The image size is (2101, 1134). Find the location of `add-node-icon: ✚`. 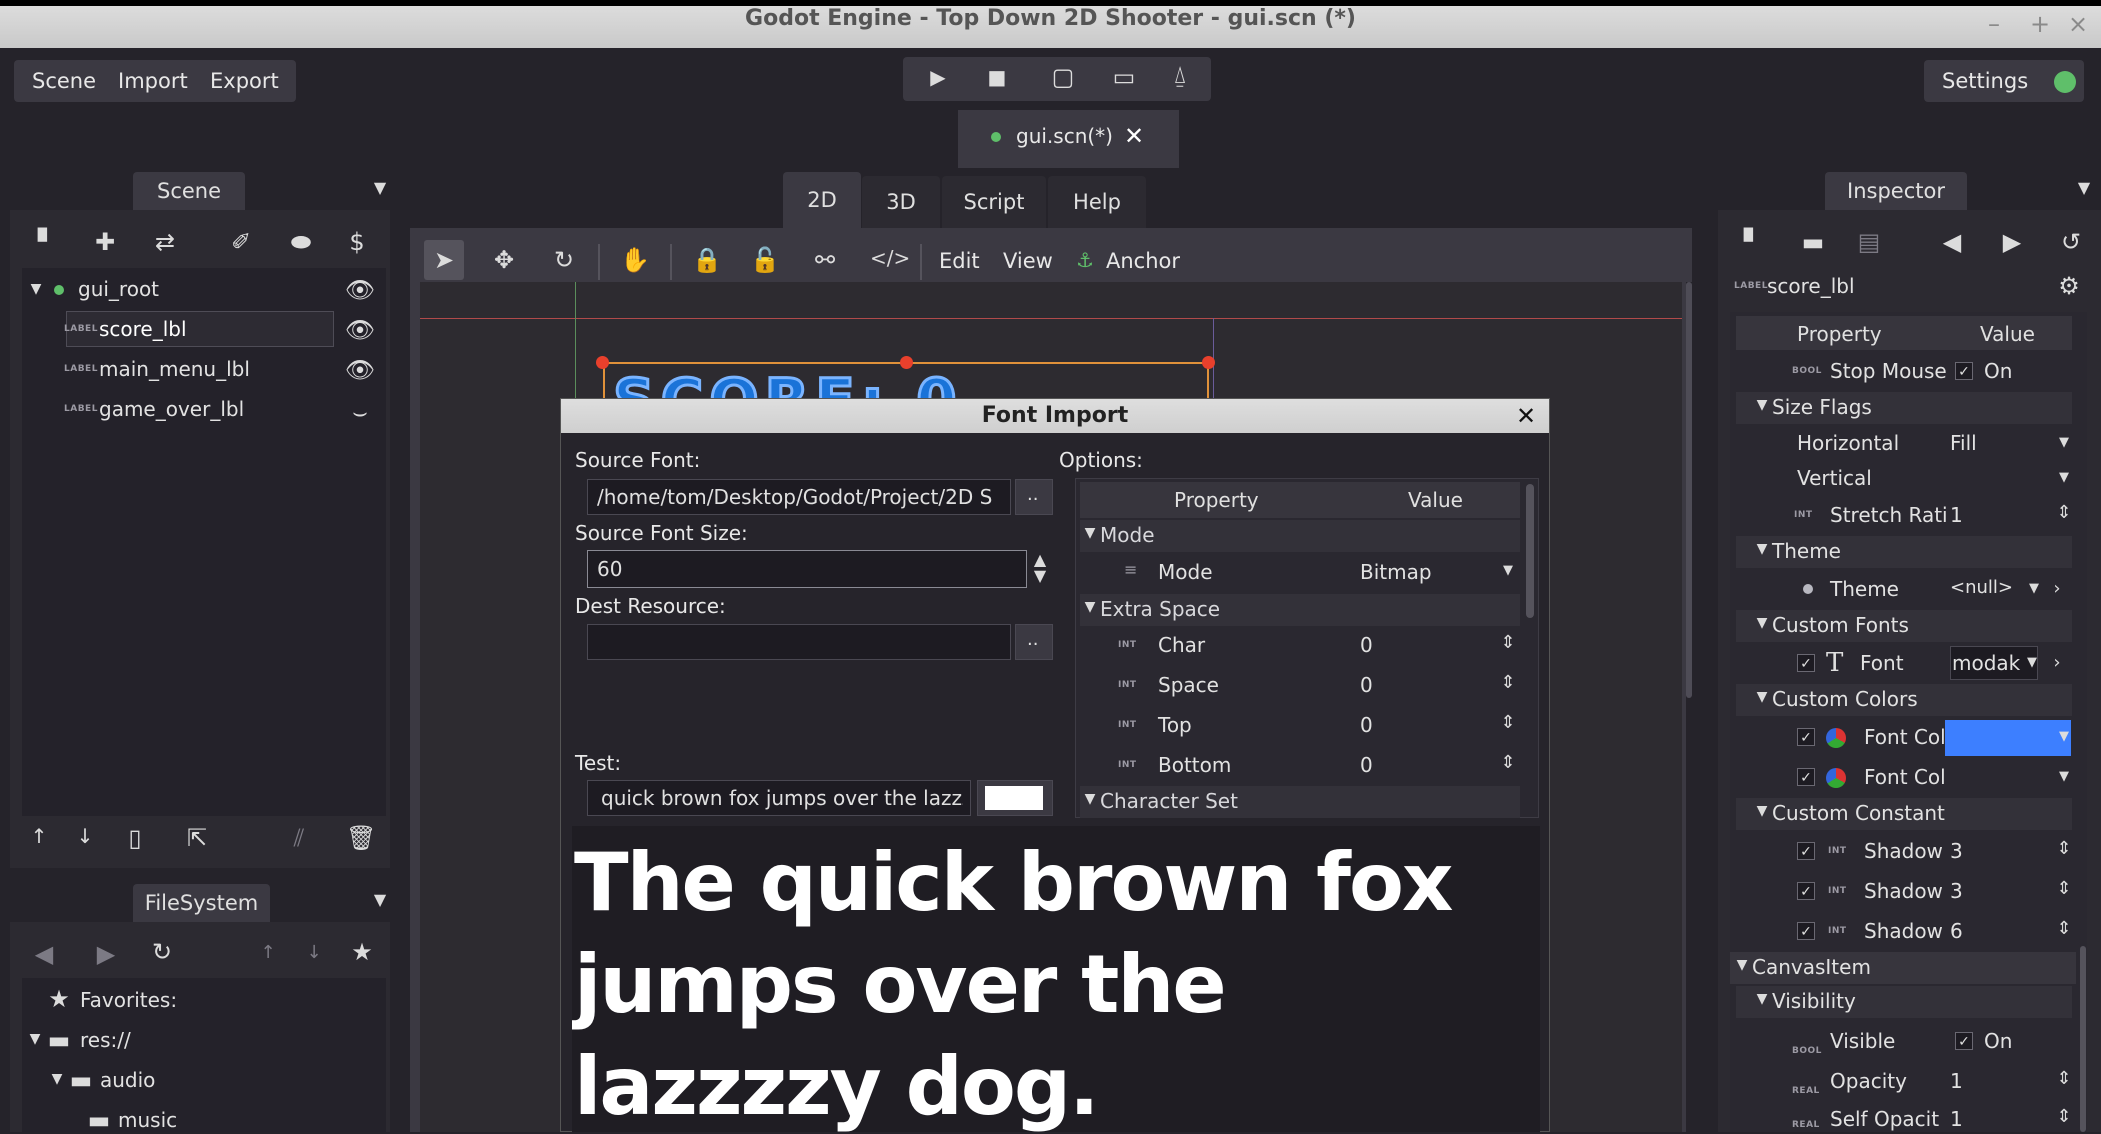

add-node-icon: ✚ is located at coordinates (105, 242).